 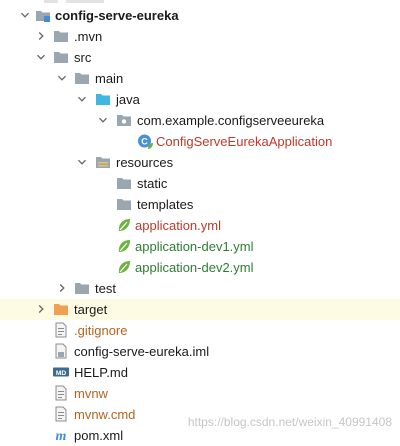 What do you see at coordinates (244, 141) in the screenshot?
I see `tree-node-label: ConfigServeEurekaApplication` at bounding box center [244, 141].